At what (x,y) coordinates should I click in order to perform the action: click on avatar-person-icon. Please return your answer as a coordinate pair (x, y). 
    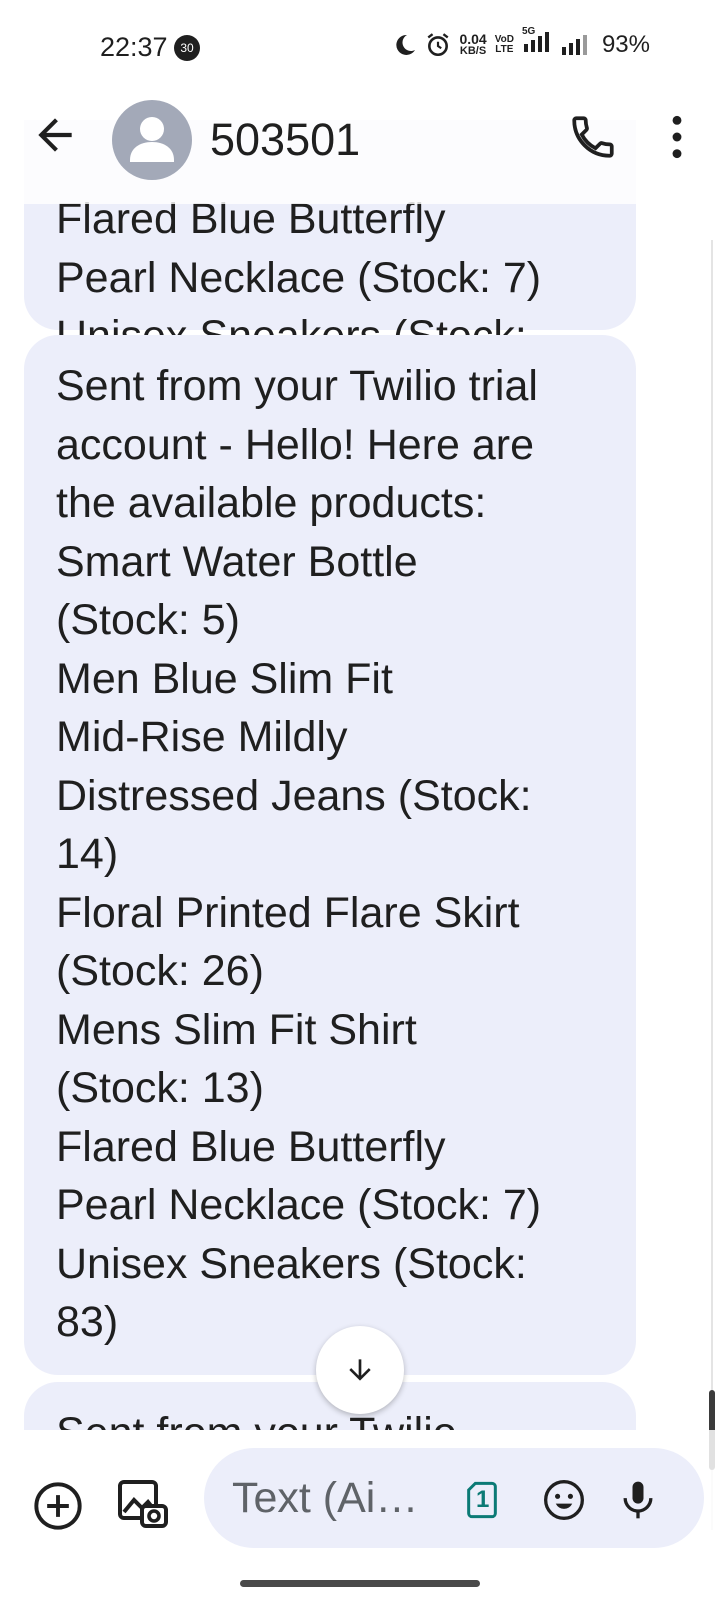
    Looking at the image, I should click on (152, 139).